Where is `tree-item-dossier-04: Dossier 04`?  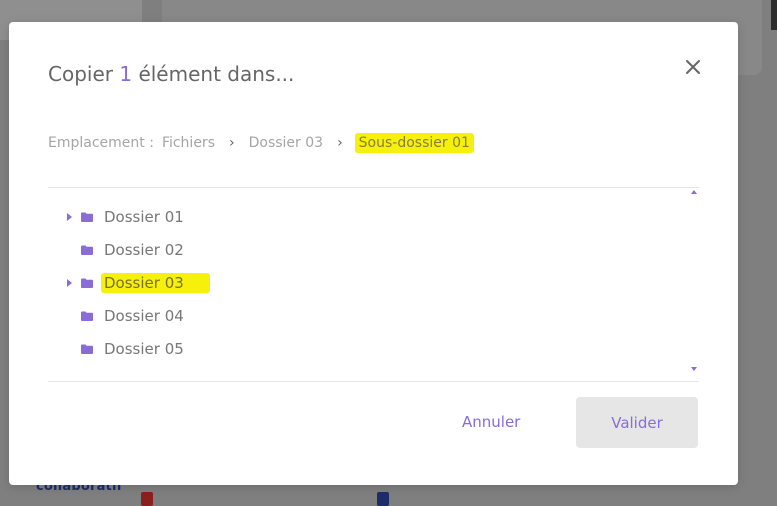 tree-item-dossier-04: Dossier 04 is located at coordinates (127, 316).